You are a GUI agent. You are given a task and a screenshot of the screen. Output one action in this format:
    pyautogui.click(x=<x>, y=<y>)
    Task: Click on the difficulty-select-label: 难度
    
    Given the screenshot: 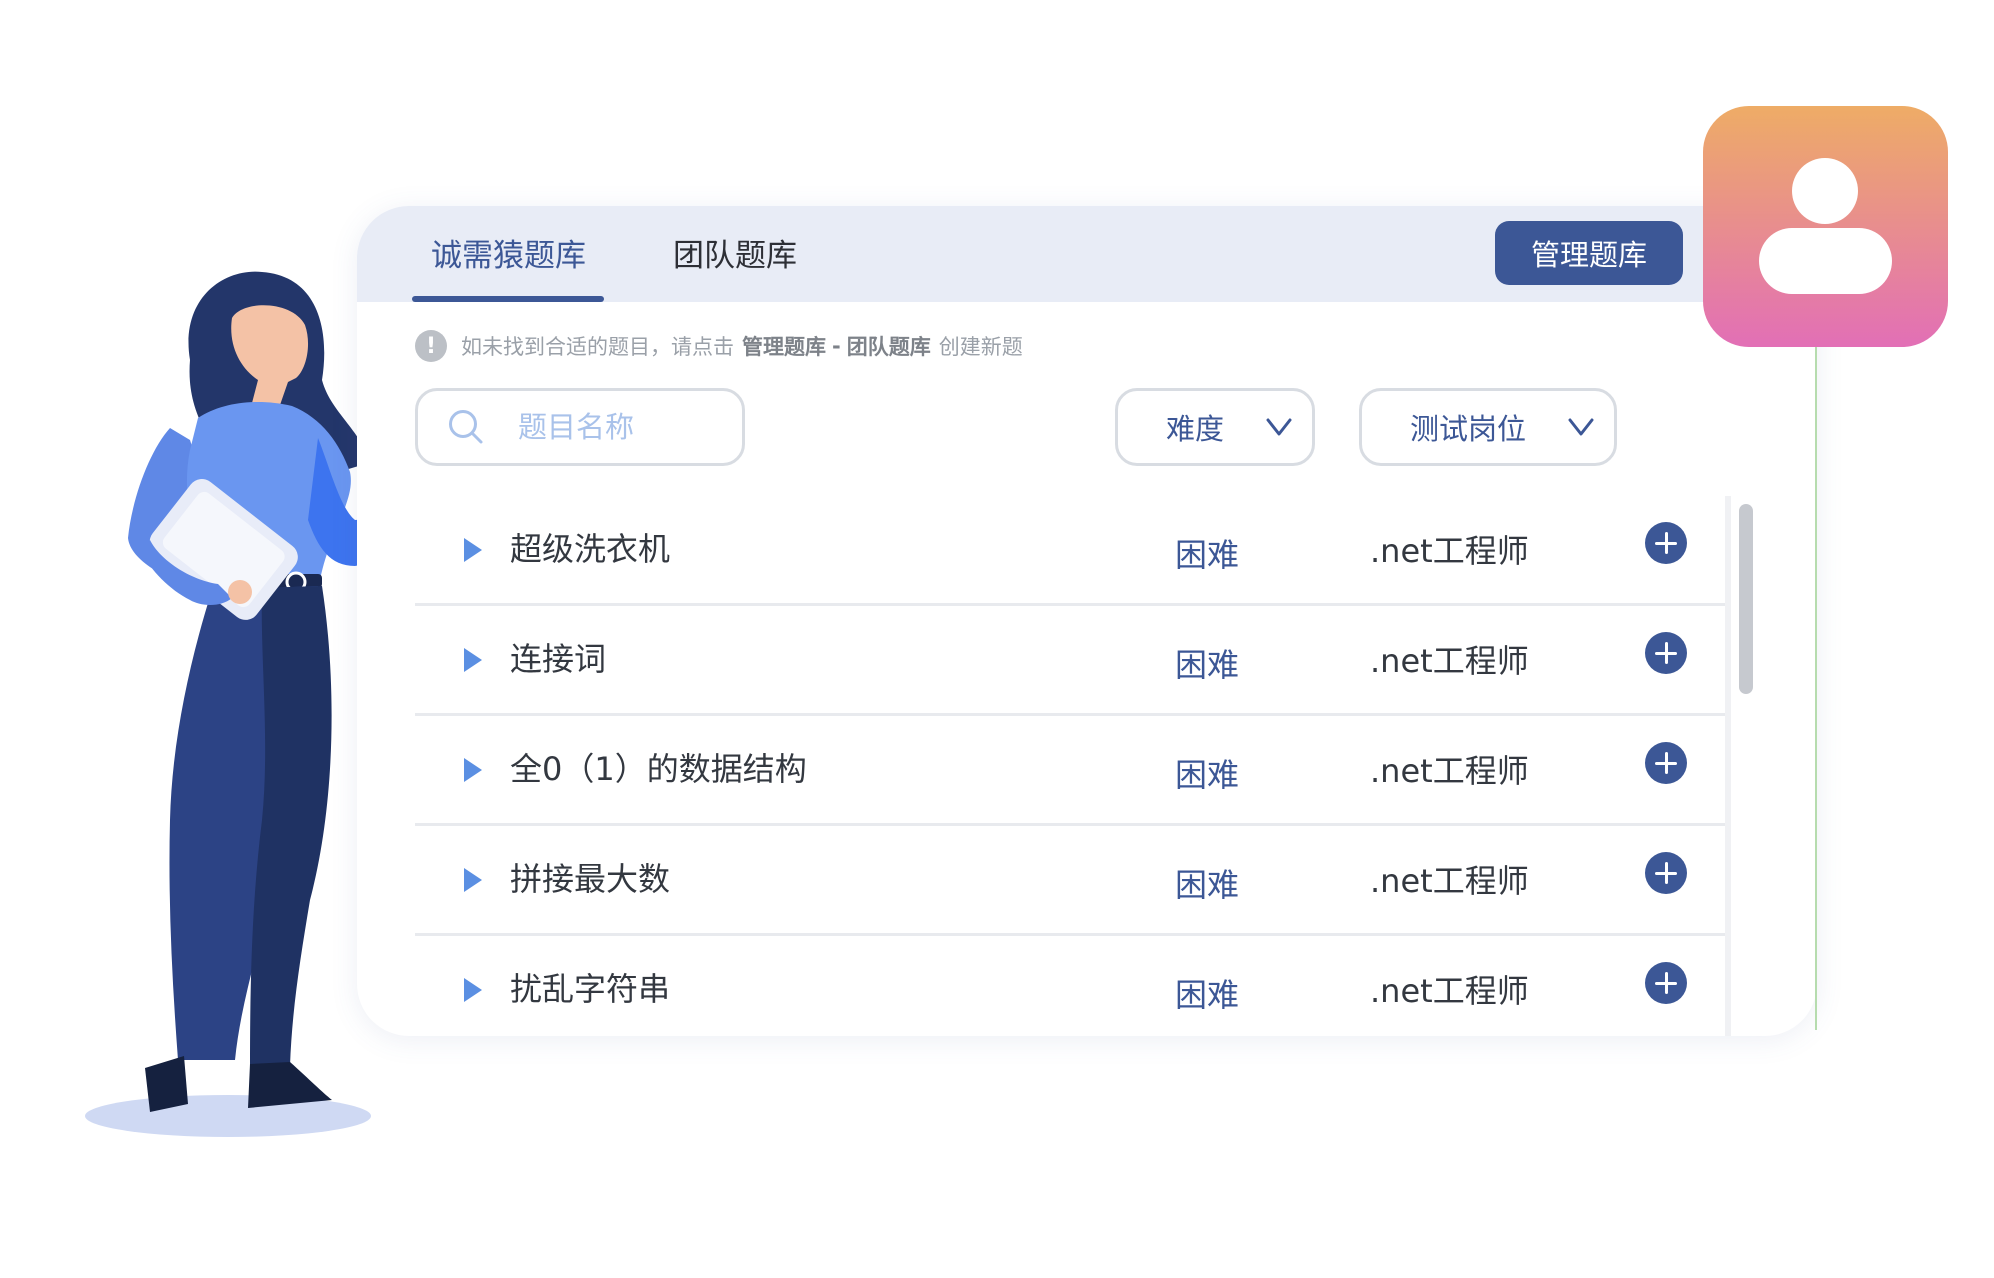 What is the action you would take?
    pyautogui.click(x=1195, y=429)
    